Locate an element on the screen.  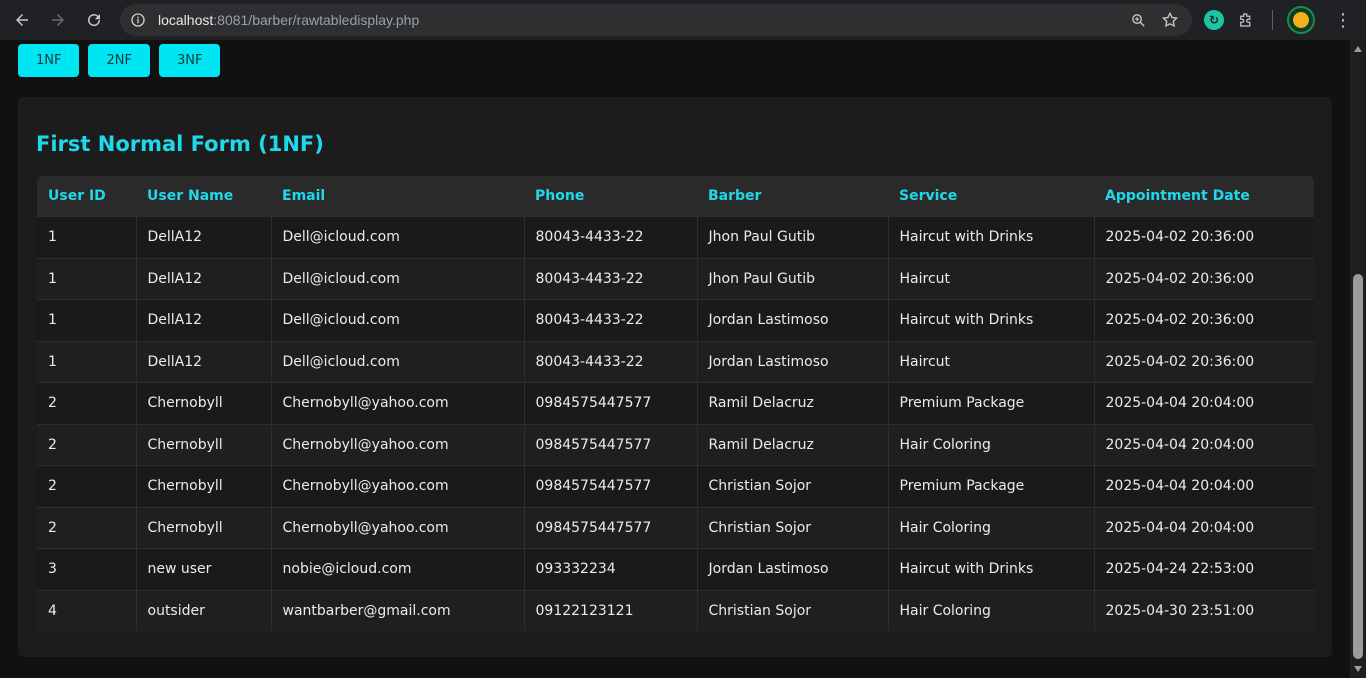
cell-phone: 093332234 is located at coordinates (611, 569).